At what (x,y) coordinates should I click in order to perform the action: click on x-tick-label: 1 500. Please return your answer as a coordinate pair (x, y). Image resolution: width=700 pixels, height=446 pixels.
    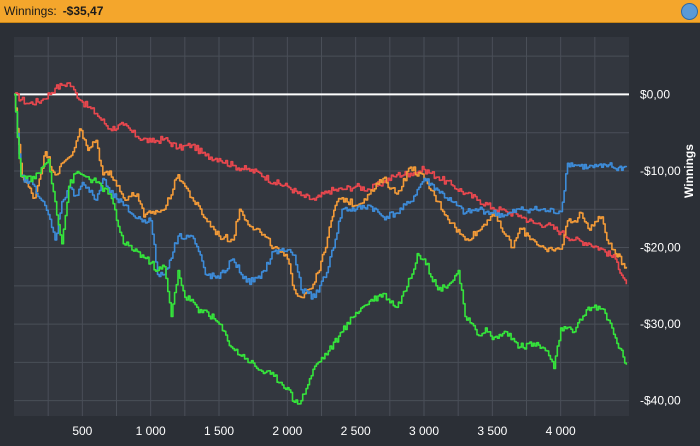
    Looking at the image, I should click on (219, 431).